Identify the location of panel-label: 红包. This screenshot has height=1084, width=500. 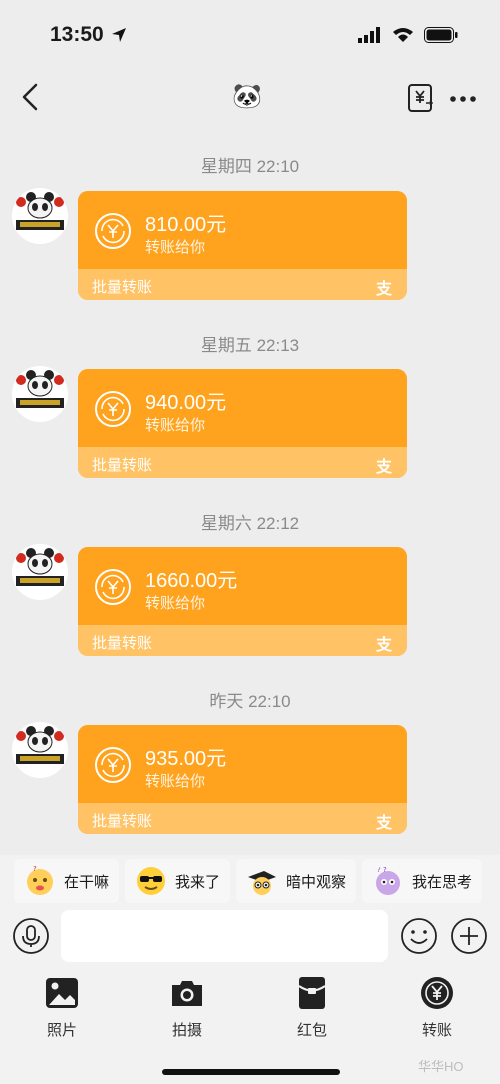
(311, 1030).